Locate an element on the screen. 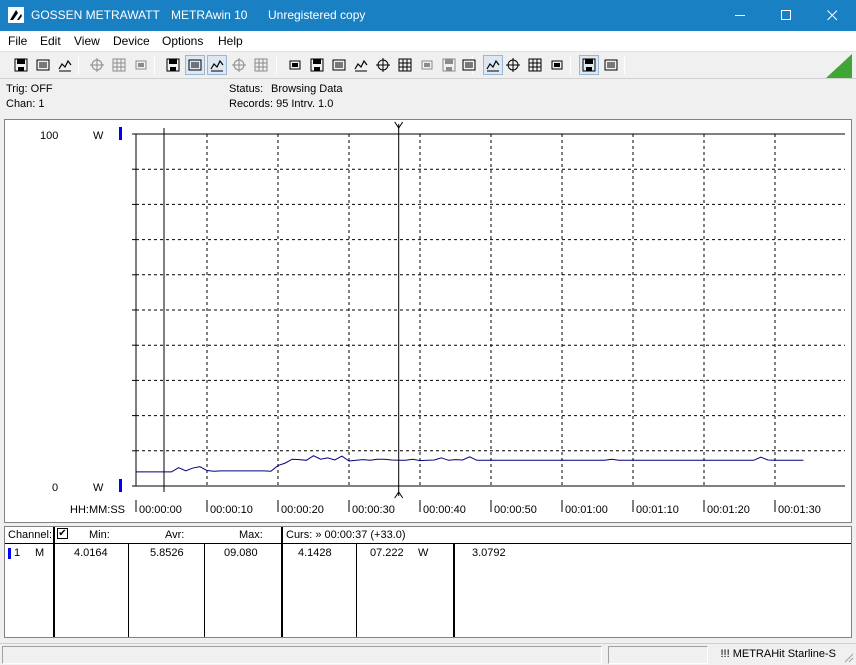 The image size is (856, 665). save-icon is located at coordinates (21, 65).